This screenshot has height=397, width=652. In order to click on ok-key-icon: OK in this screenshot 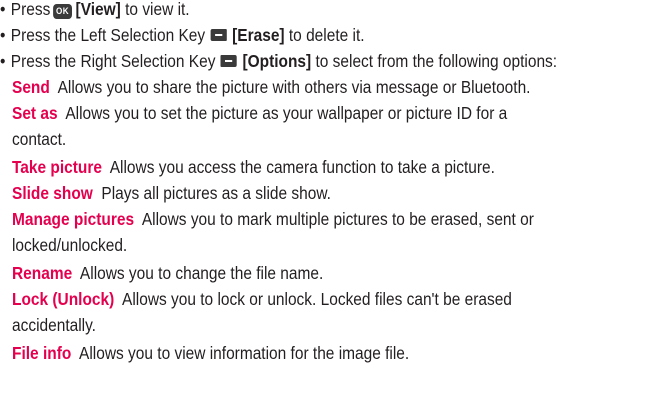, I will do `click(62, 11)`.